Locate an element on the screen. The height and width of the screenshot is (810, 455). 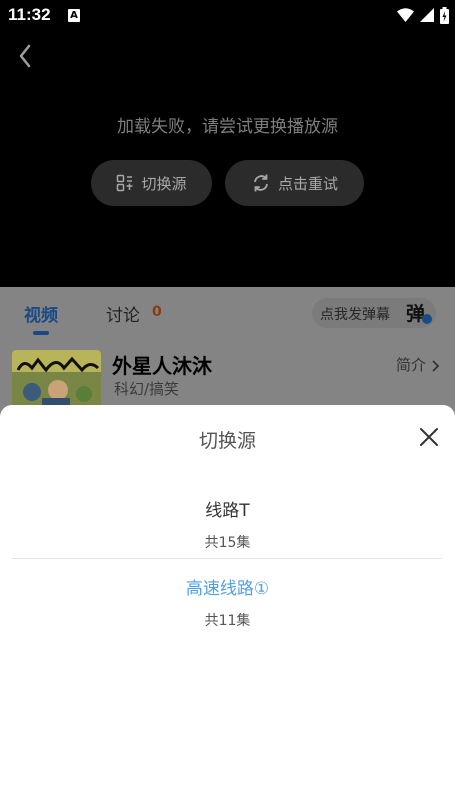
retry-button: 点击重试 is located at coordinates (294, 183).